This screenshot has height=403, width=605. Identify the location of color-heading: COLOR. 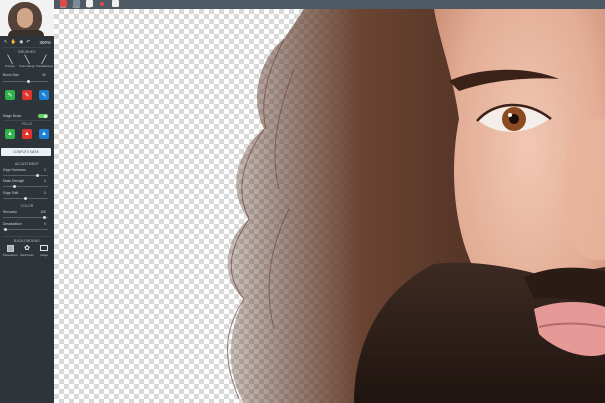
(27, 206).